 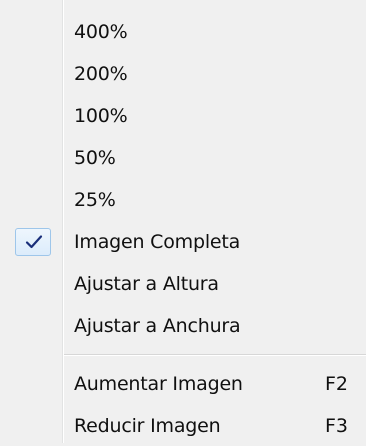 I want to click on menu-item-label: 400%, so click(x=101, y=32).